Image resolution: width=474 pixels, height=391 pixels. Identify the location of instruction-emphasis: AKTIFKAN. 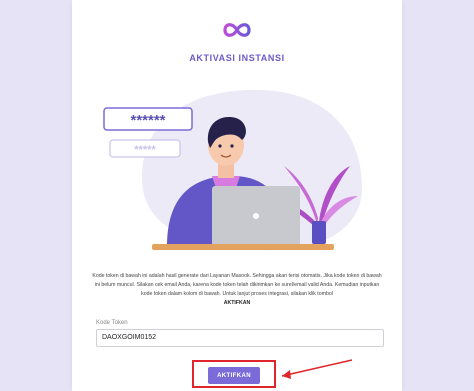
(237, 303).